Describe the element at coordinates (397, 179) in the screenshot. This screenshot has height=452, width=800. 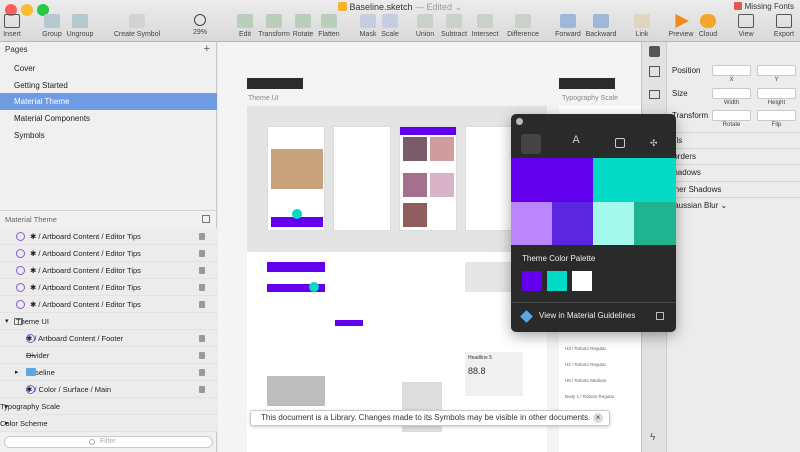
I see `theme-ui-artboard` at that location.